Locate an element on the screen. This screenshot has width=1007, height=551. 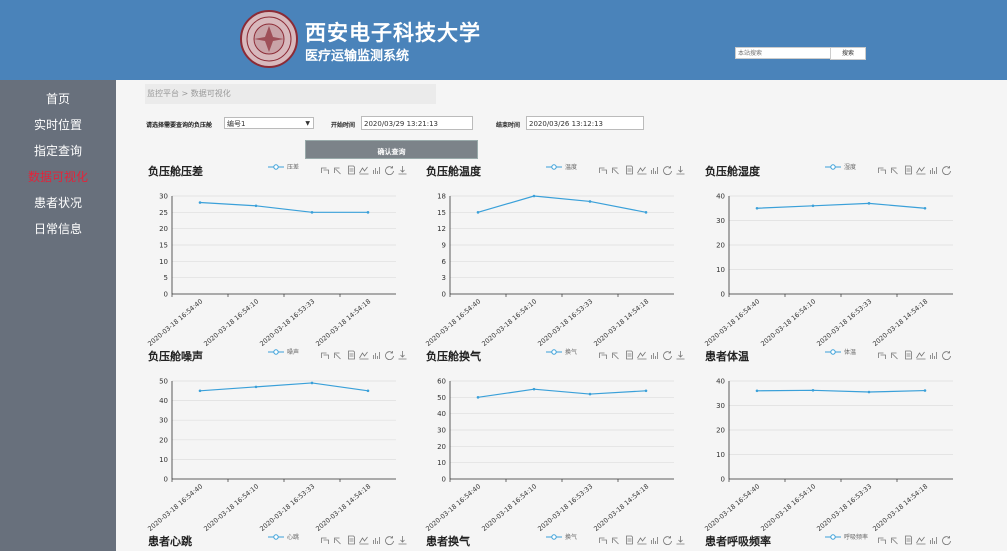
site-search-input is located at coordinates (784, 53).